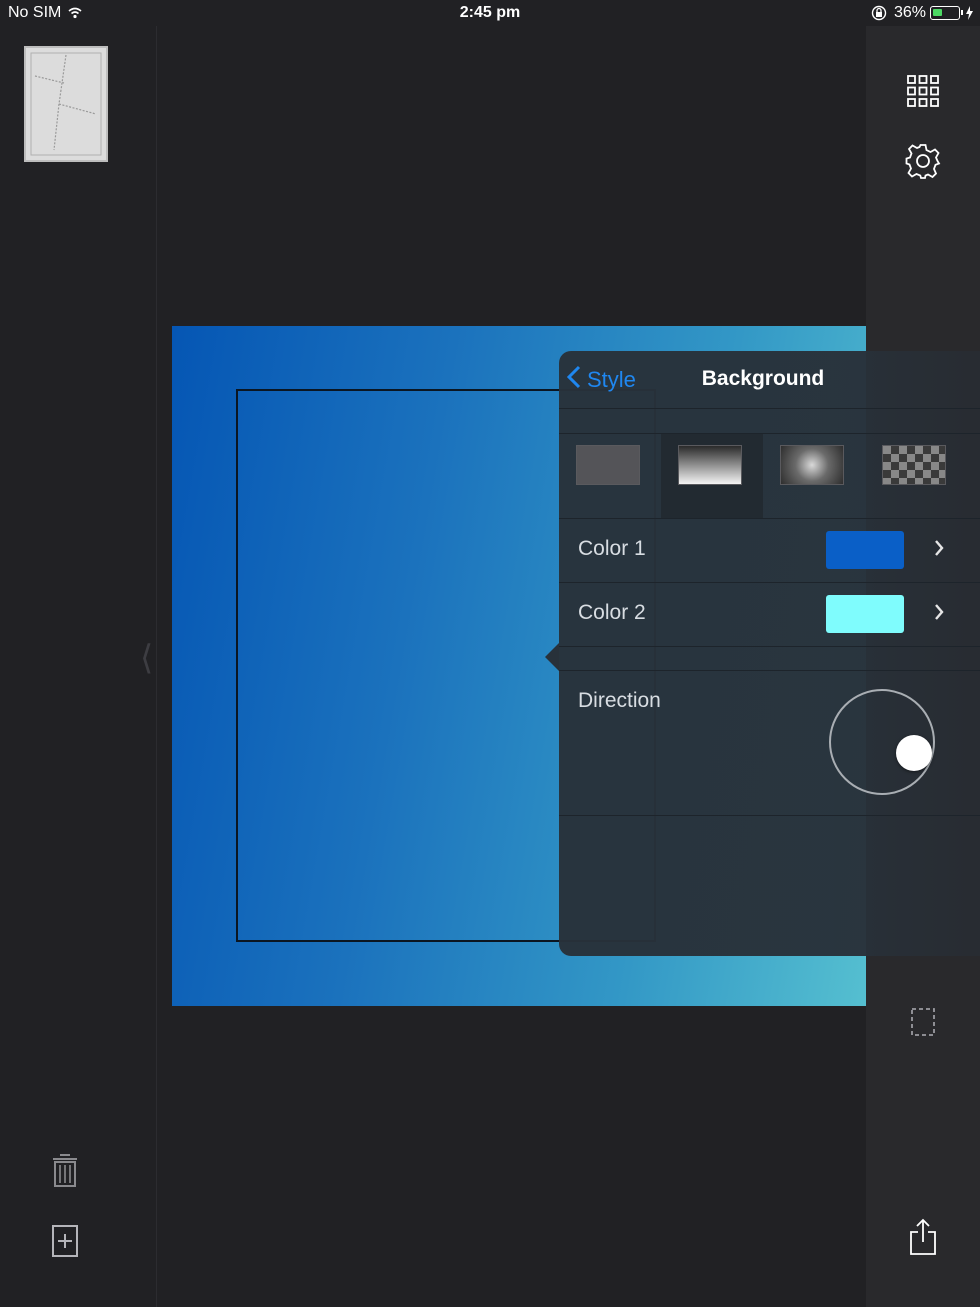 Image resolution: width=980 pixels, height=1307 pixels. What do you see at coordinates (865, 550) in the screenshot?
I see `color1-swatch` at bounding box center [865, 550].